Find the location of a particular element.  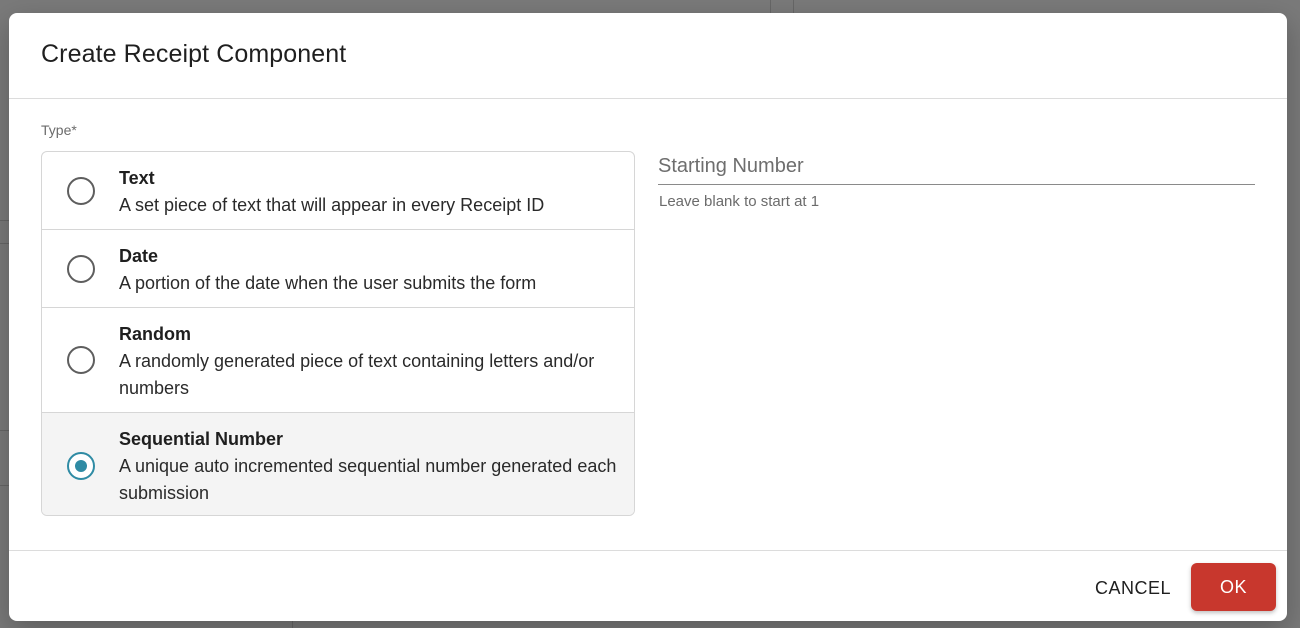

radio-button-text is located at coordinates (81, 191).